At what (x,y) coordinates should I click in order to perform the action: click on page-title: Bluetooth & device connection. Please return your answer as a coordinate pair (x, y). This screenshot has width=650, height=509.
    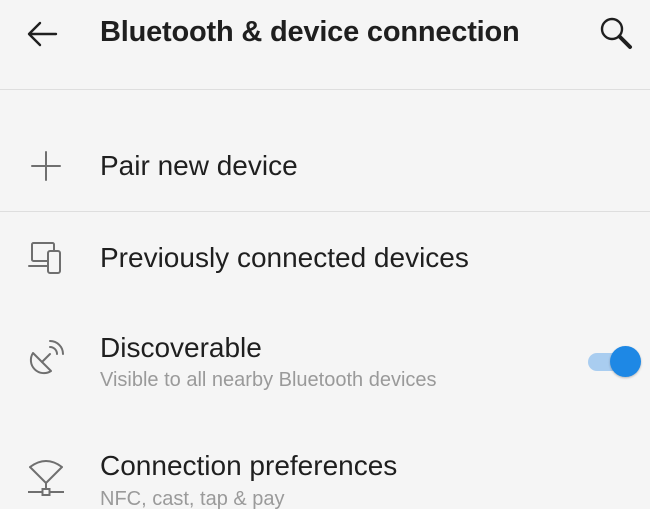
    Looking at the image, I should click on (310, 32).